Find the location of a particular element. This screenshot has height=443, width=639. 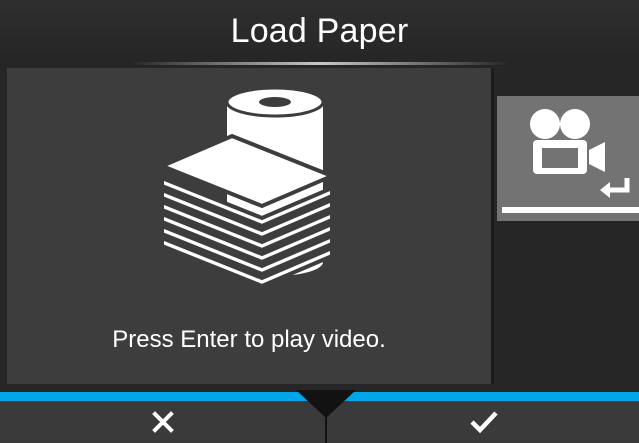

side-panel-empty is located at coordinates (568, 302).